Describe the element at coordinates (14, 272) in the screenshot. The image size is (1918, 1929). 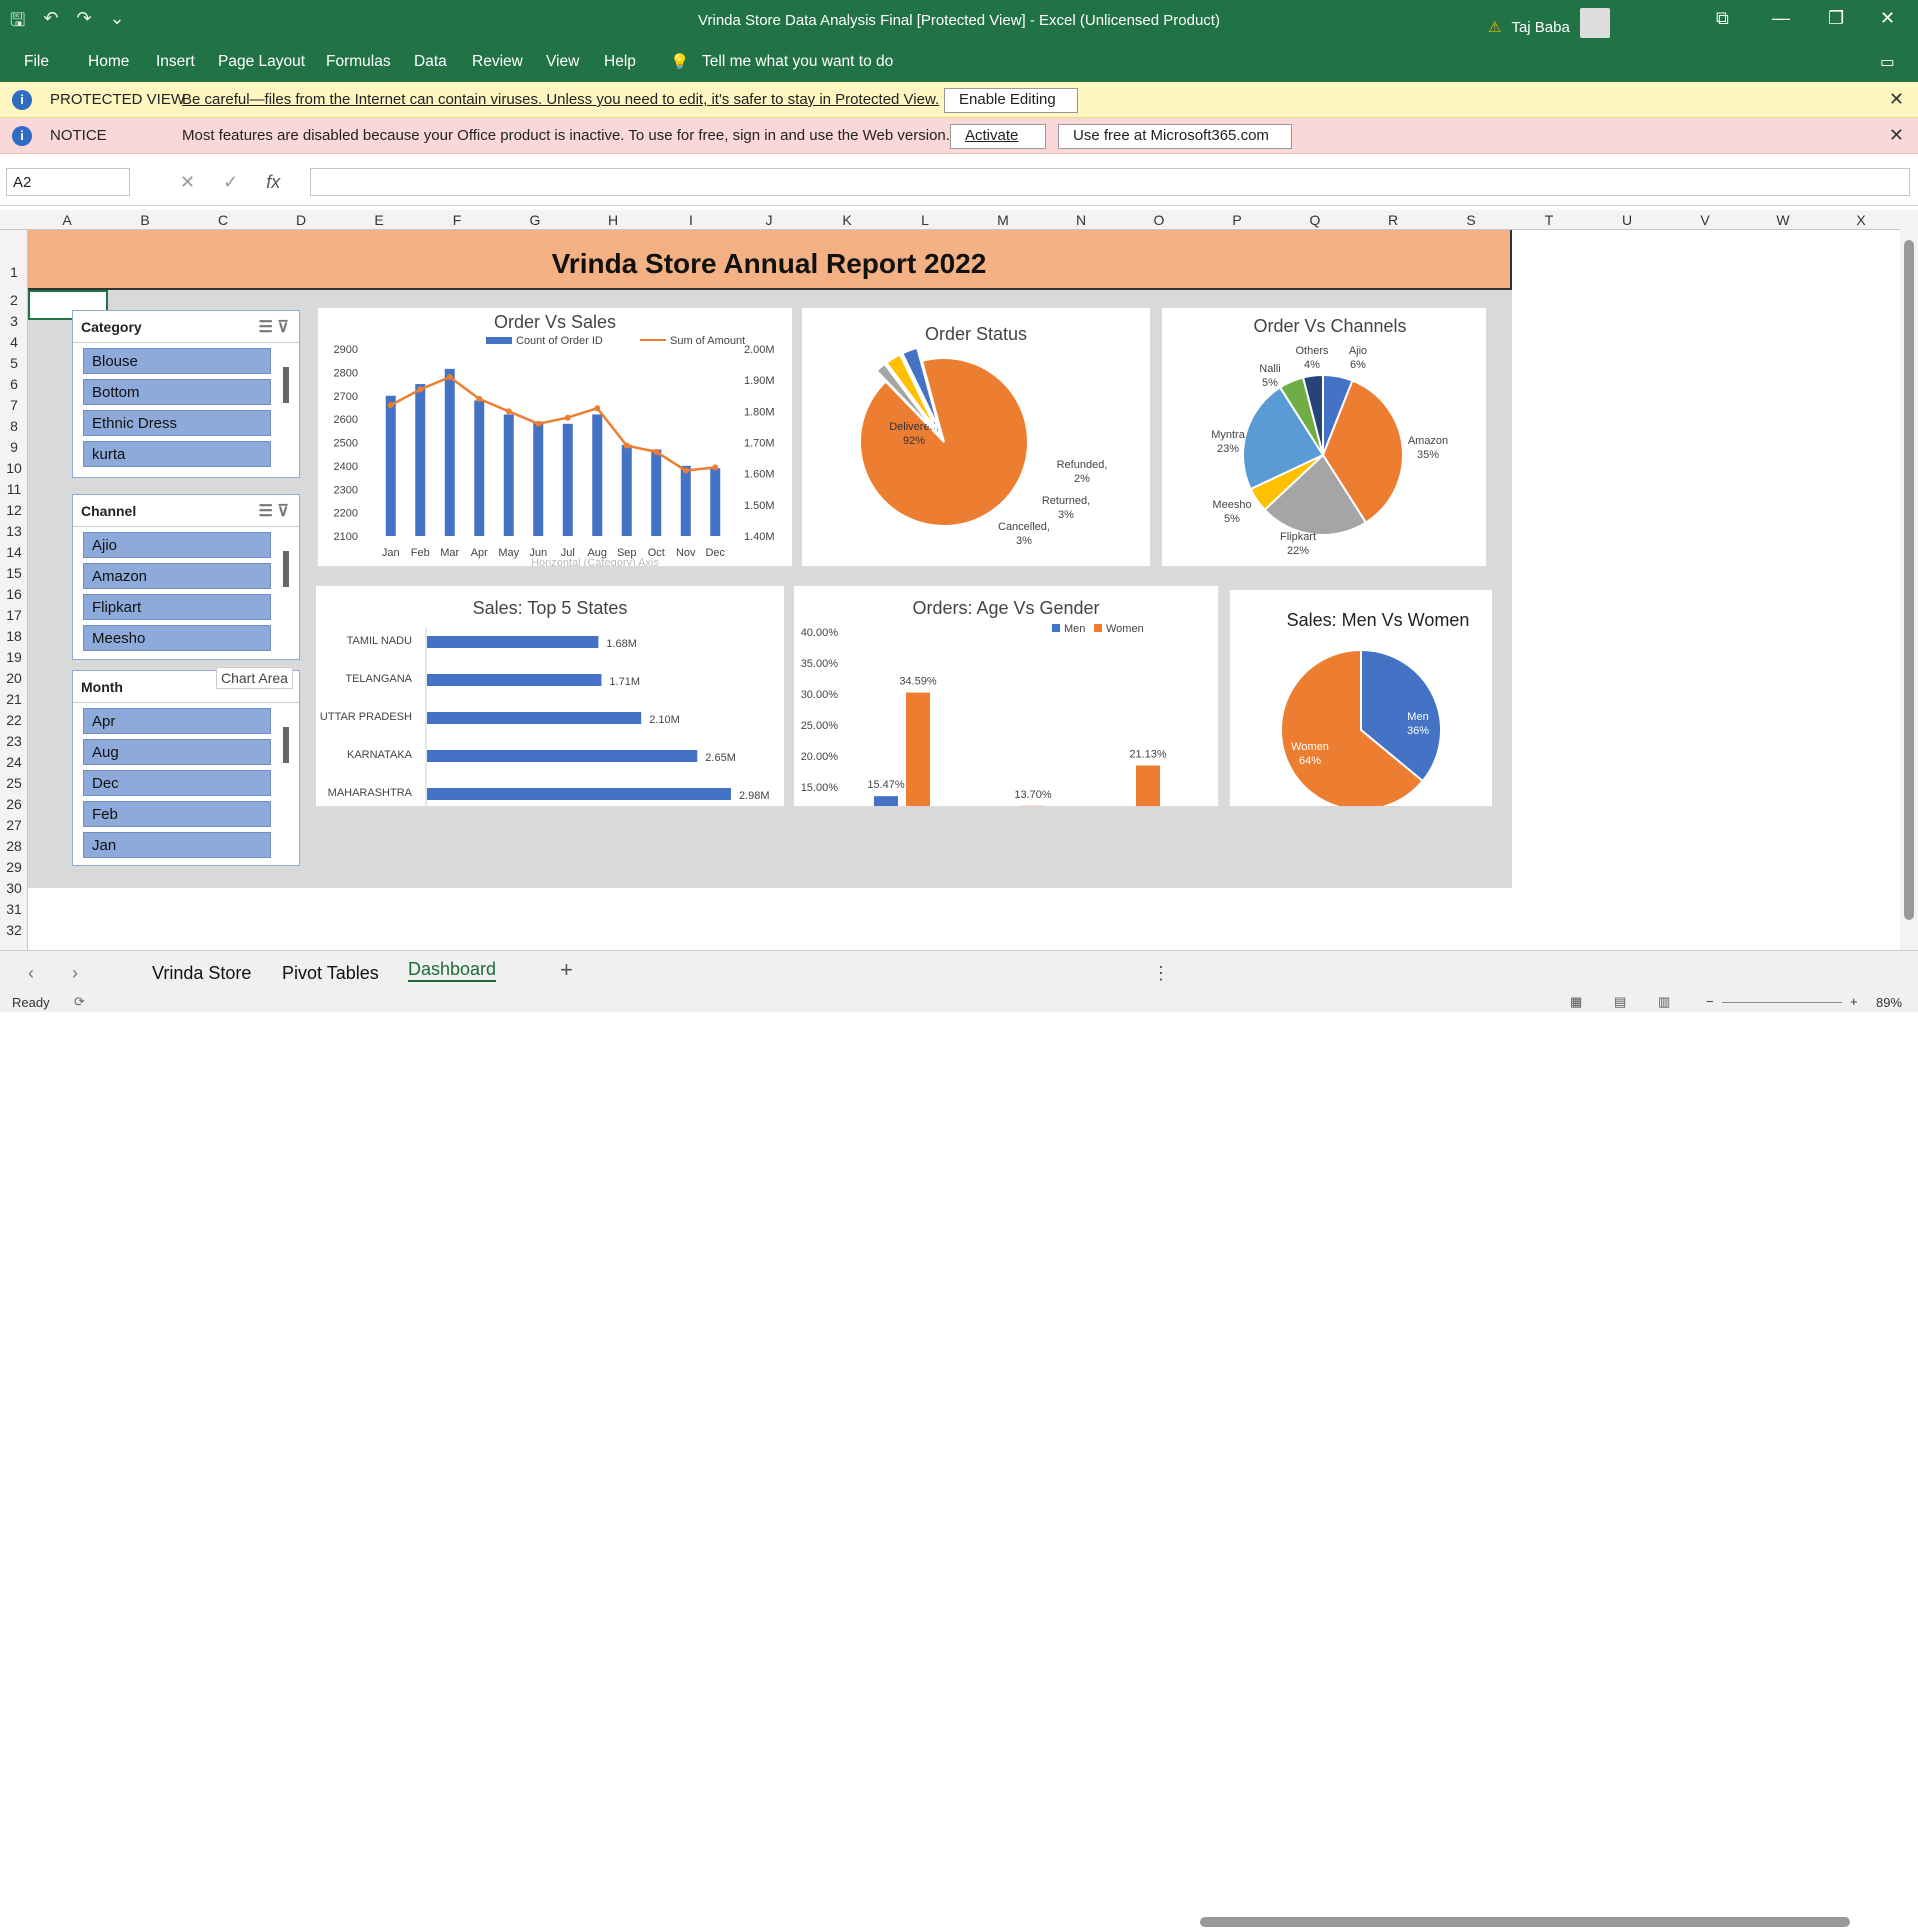
I see `row-header: 1` at that location.